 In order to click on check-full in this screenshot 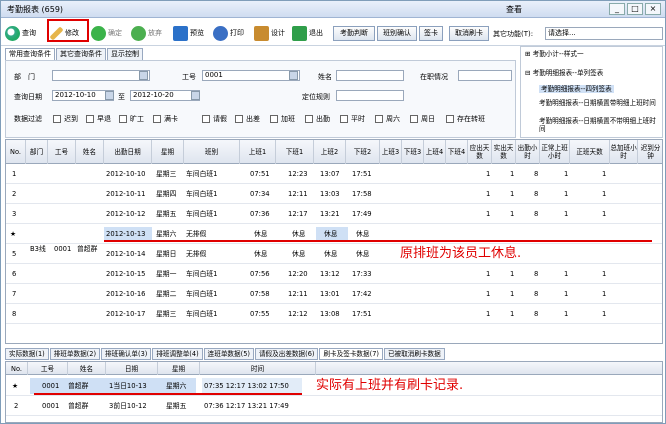, I will do `click(157, 119)`.